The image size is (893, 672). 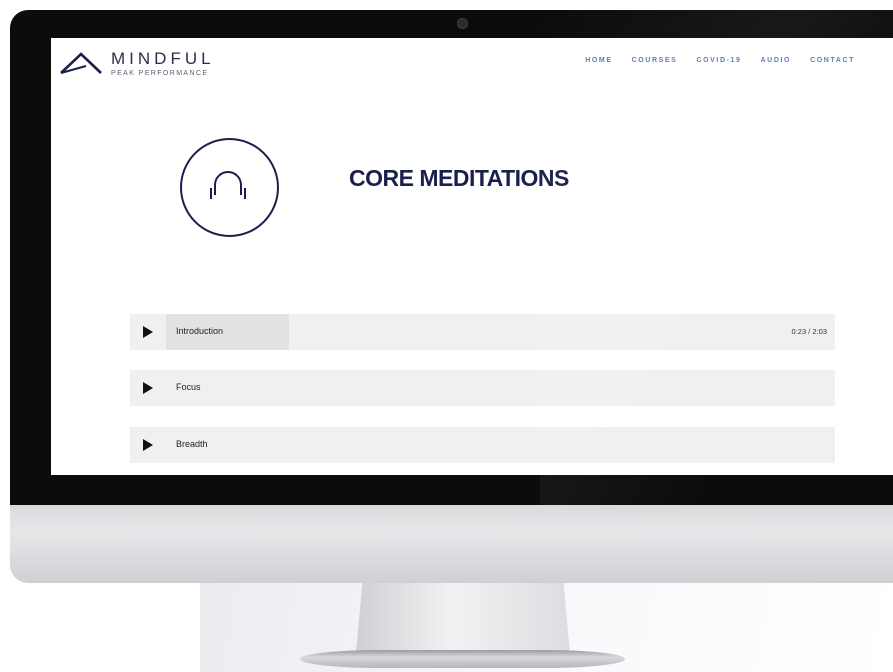 I want to click on headphones-icon, so click(x=228, y=185).